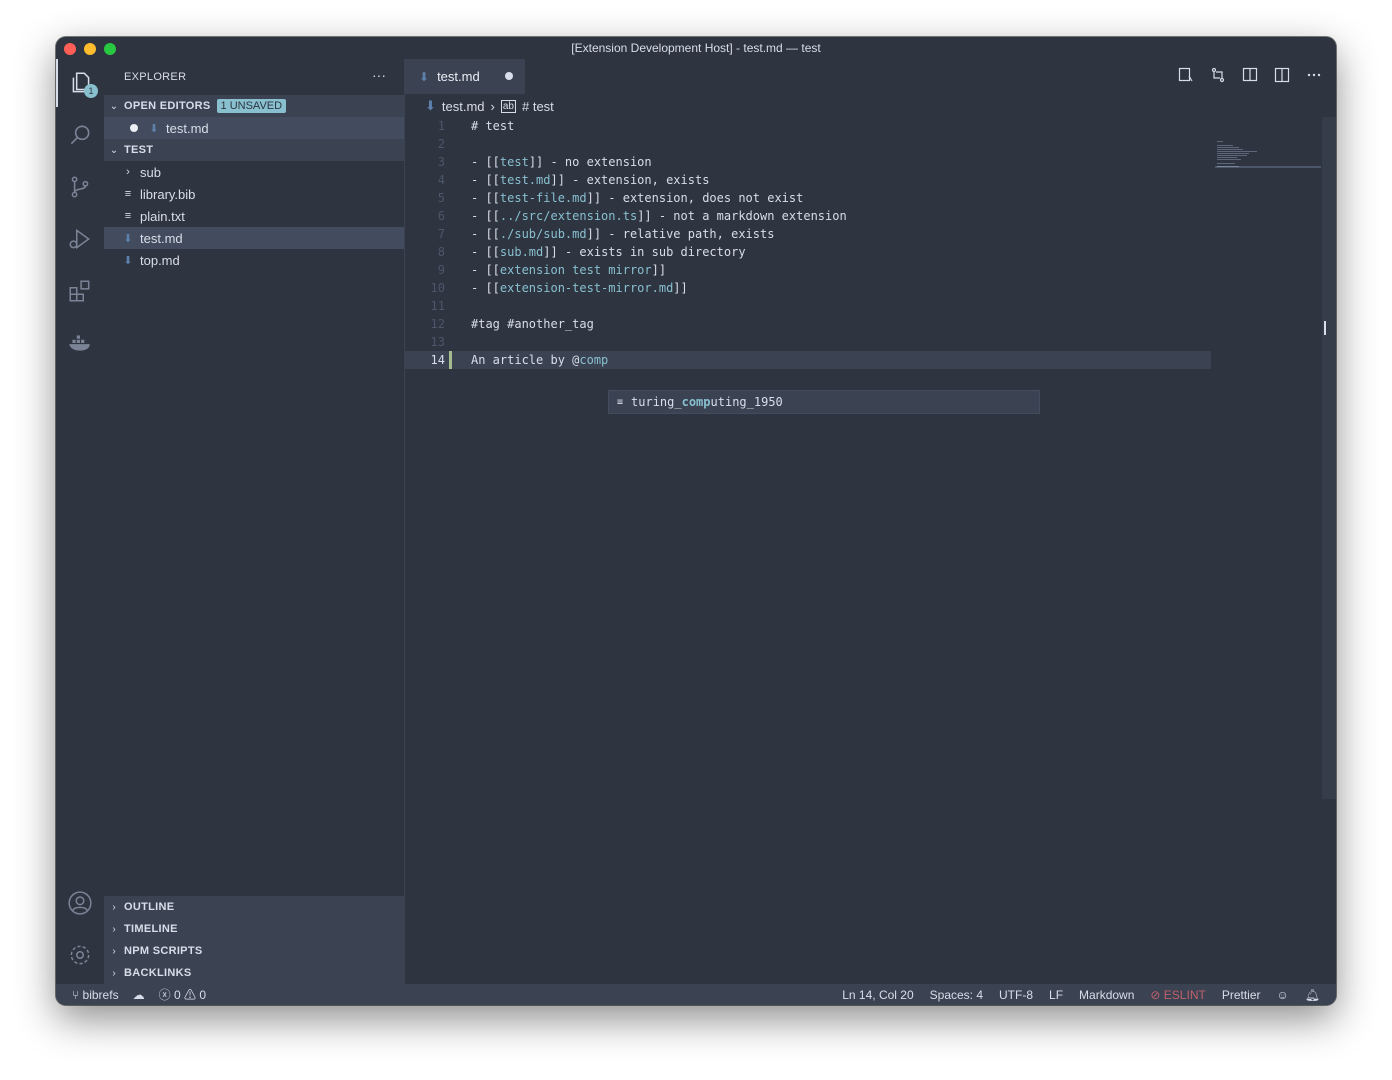 Image resolution: width=1392 pixels, height=1080 pixels. I want to click on tab-test-md: ⬇ test.md, so click(465, 76).